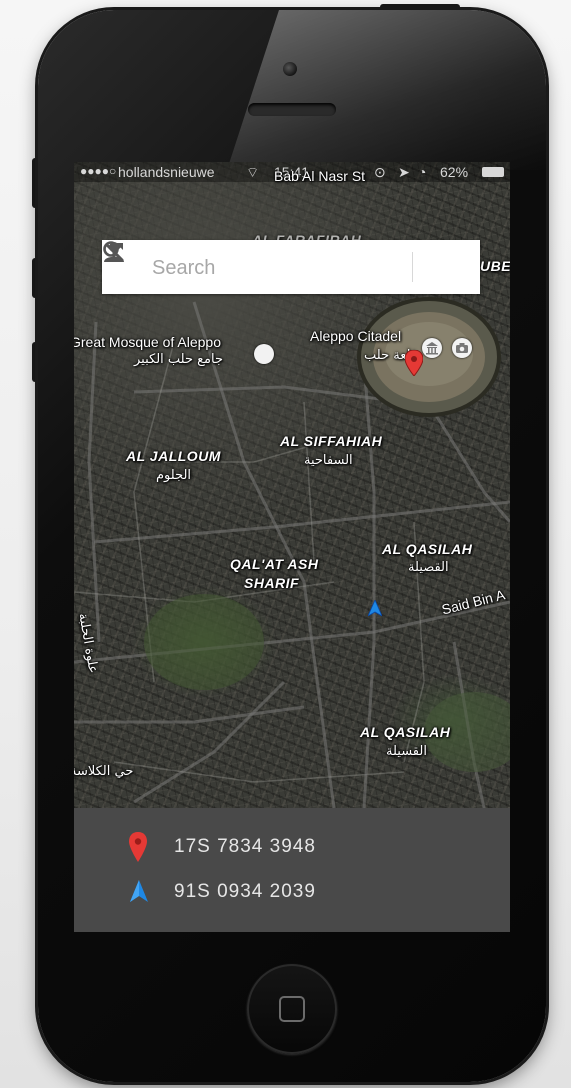 The width and height of the screenshot is (571, 1088). Describe the element at coordinates (412, 267) in the screenshot. I see `search-divider` at that location.